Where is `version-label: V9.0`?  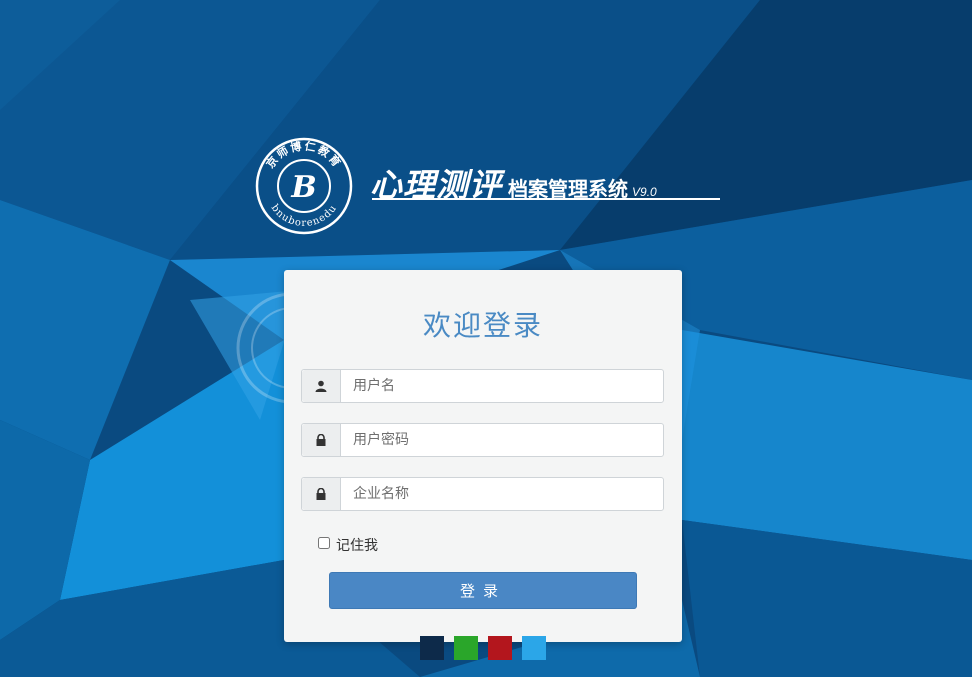
version-label: V9.0 is located at coordinates (644, 192).